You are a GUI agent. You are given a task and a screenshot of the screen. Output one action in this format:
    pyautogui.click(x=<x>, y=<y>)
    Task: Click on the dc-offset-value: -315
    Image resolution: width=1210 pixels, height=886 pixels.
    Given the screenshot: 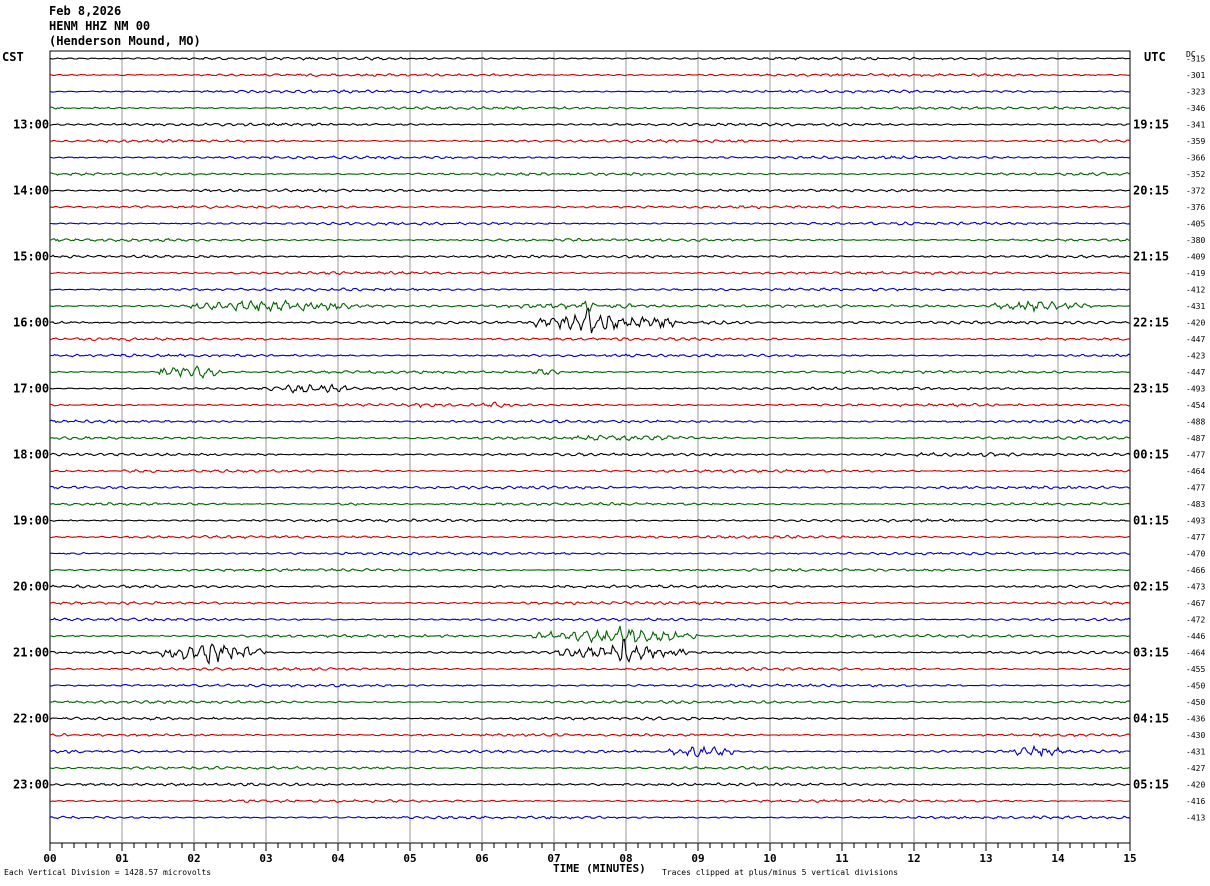 What is the action you would take?
    pyautogui.click(x=1195, y=59)
    